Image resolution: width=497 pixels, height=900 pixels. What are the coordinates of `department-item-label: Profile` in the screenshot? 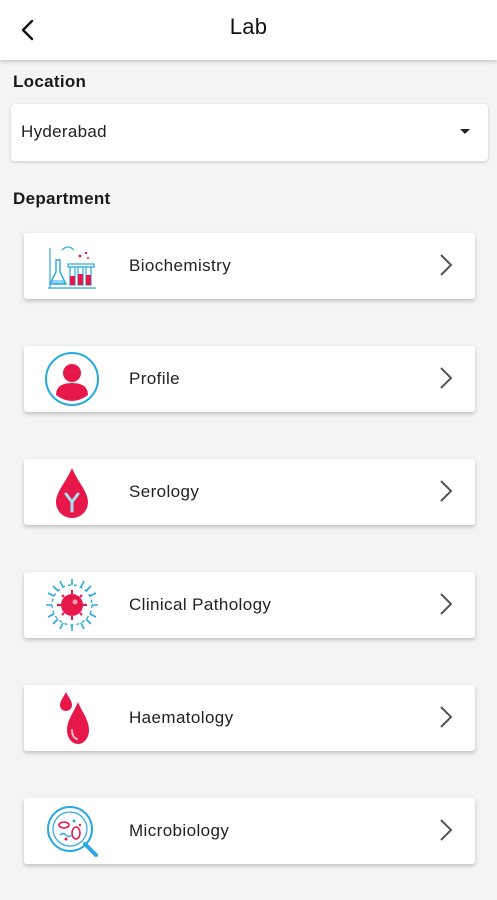 It's located at (154, 378).